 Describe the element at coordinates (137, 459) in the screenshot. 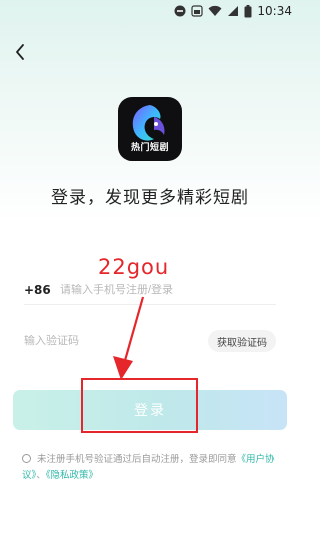

I see `agreement-body: 未注册手机号验证通过后自动注册，登录即同意` at that location.